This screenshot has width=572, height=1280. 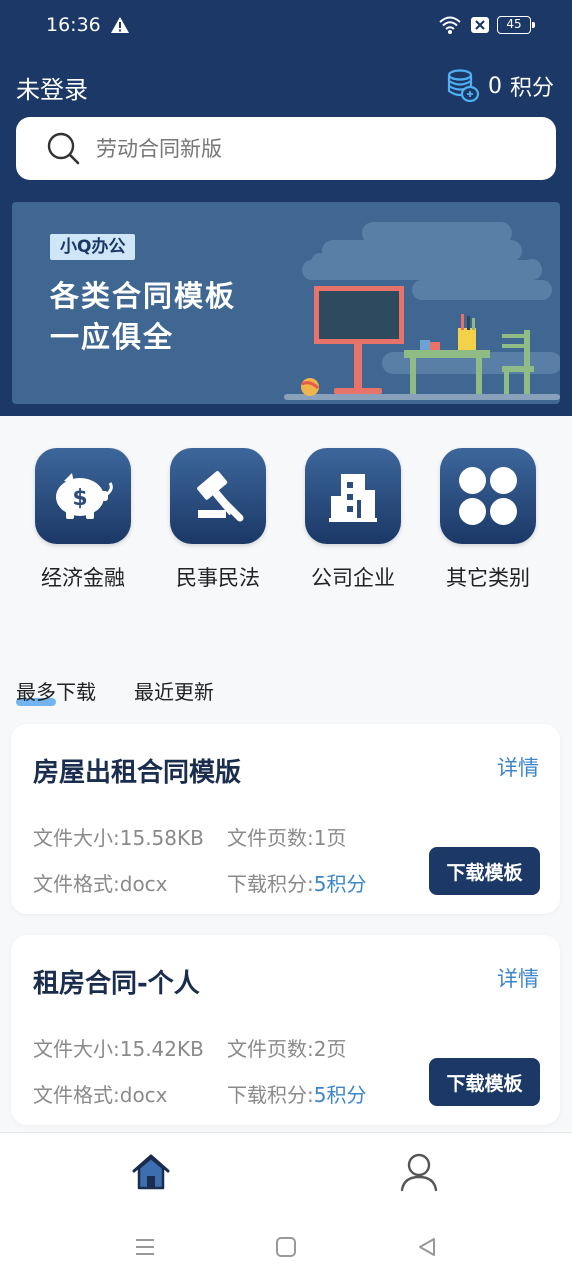 What do you see at coordinates (286, 523) in the screenshot?
I see `category-grid: $ 经济金融 民事民法 公司企业 其它类别` at bounding box center [286, 523].